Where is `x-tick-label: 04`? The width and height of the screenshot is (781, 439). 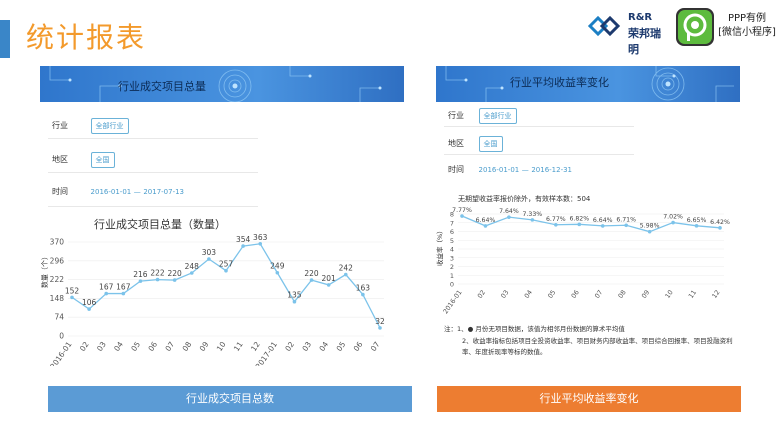 x-tick-label: 04 is located at coordinates (528, 294).